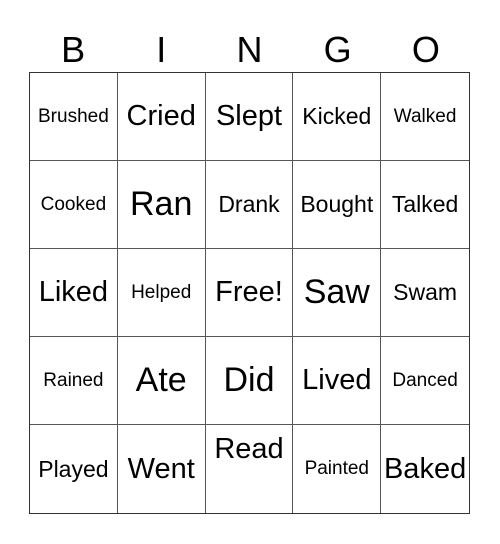 This screenshot has height=544, width=500. I want to click on bingo-cell: Bought, so click(337, 205).